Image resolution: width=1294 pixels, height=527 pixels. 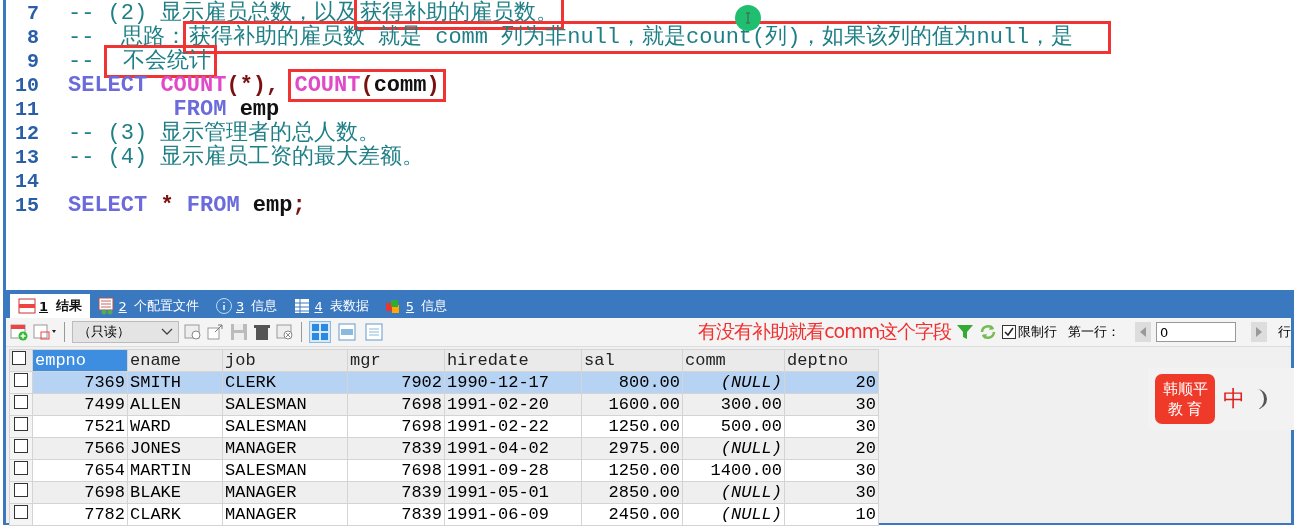 What do you see at coordinates (167, 332) in the screenshot?
I see `chevron-icon` at bounding box center [167, 332].